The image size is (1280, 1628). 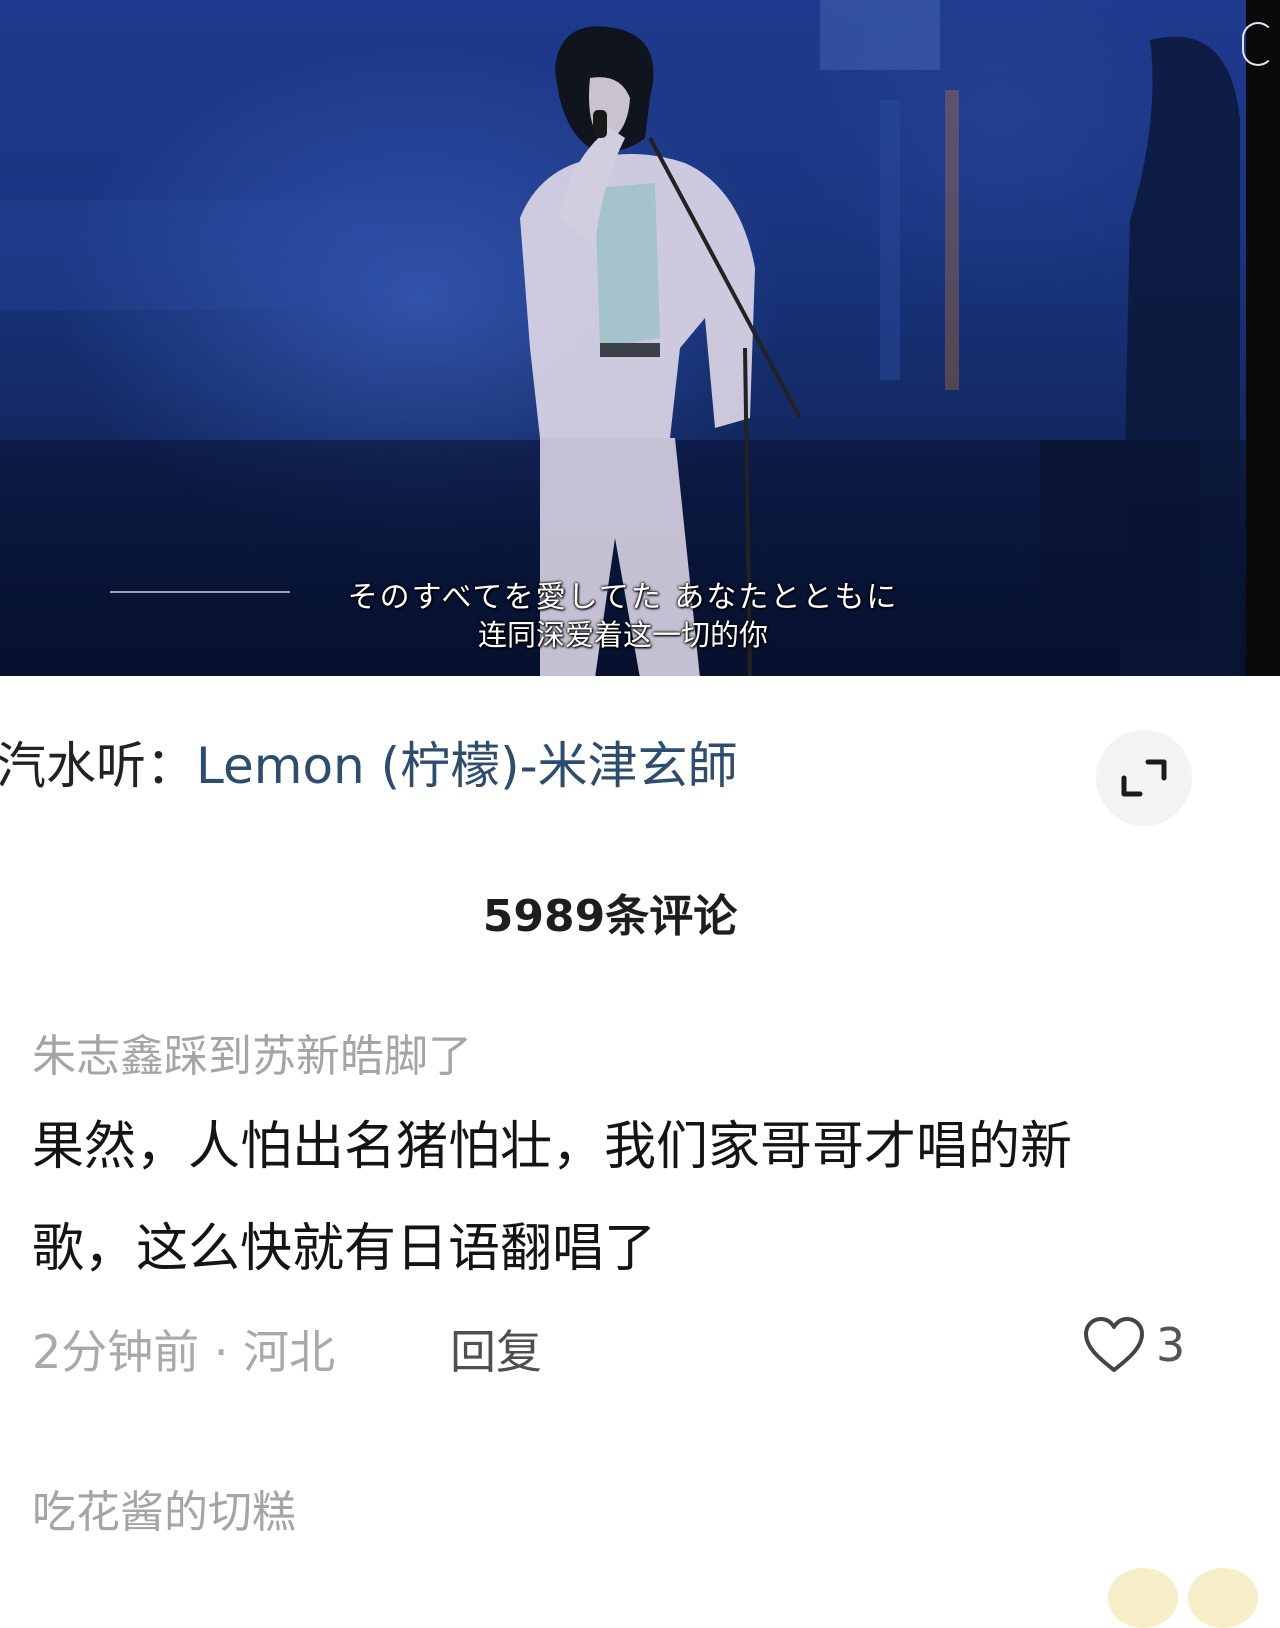 What do you see at coordinates (1258, 44) in the screenshot?
I see `refresh-indicator` at bounding box center [1258, 44].